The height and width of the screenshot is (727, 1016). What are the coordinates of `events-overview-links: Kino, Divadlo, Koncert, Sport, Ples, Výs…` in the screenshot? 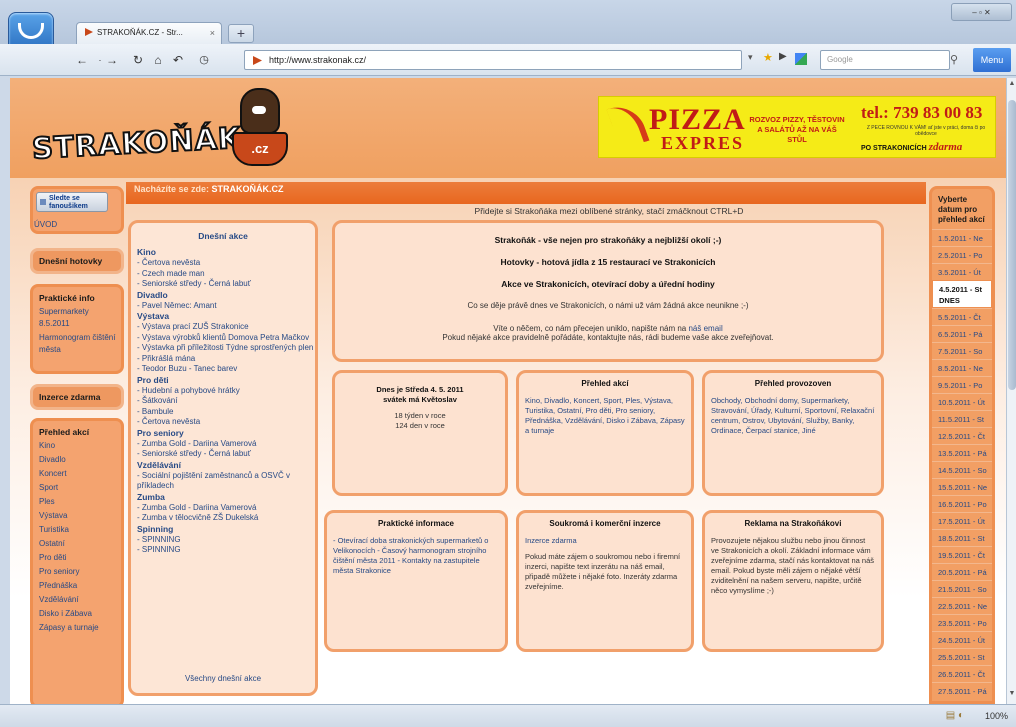 It's located at (605, 416).